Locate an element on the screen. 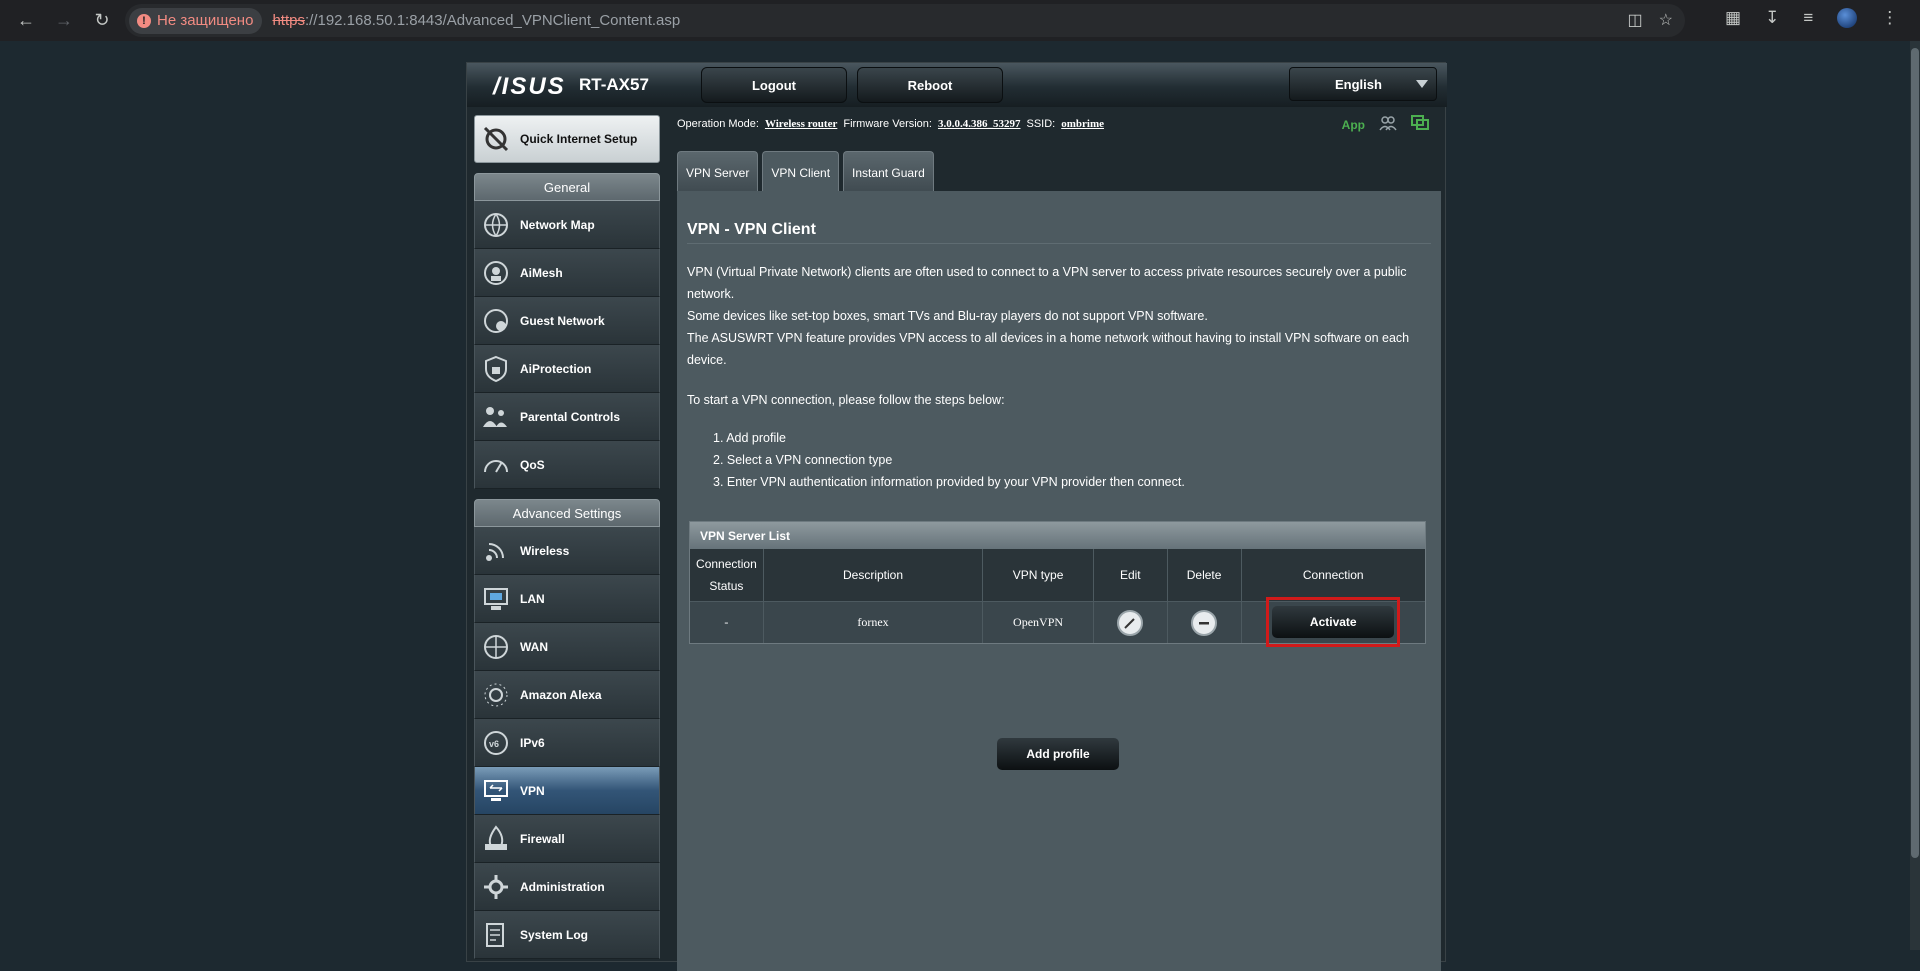 This screenshot has width=1920, height=971. sidebar-item-label: AiMesh is located at coordinates (541, 272).